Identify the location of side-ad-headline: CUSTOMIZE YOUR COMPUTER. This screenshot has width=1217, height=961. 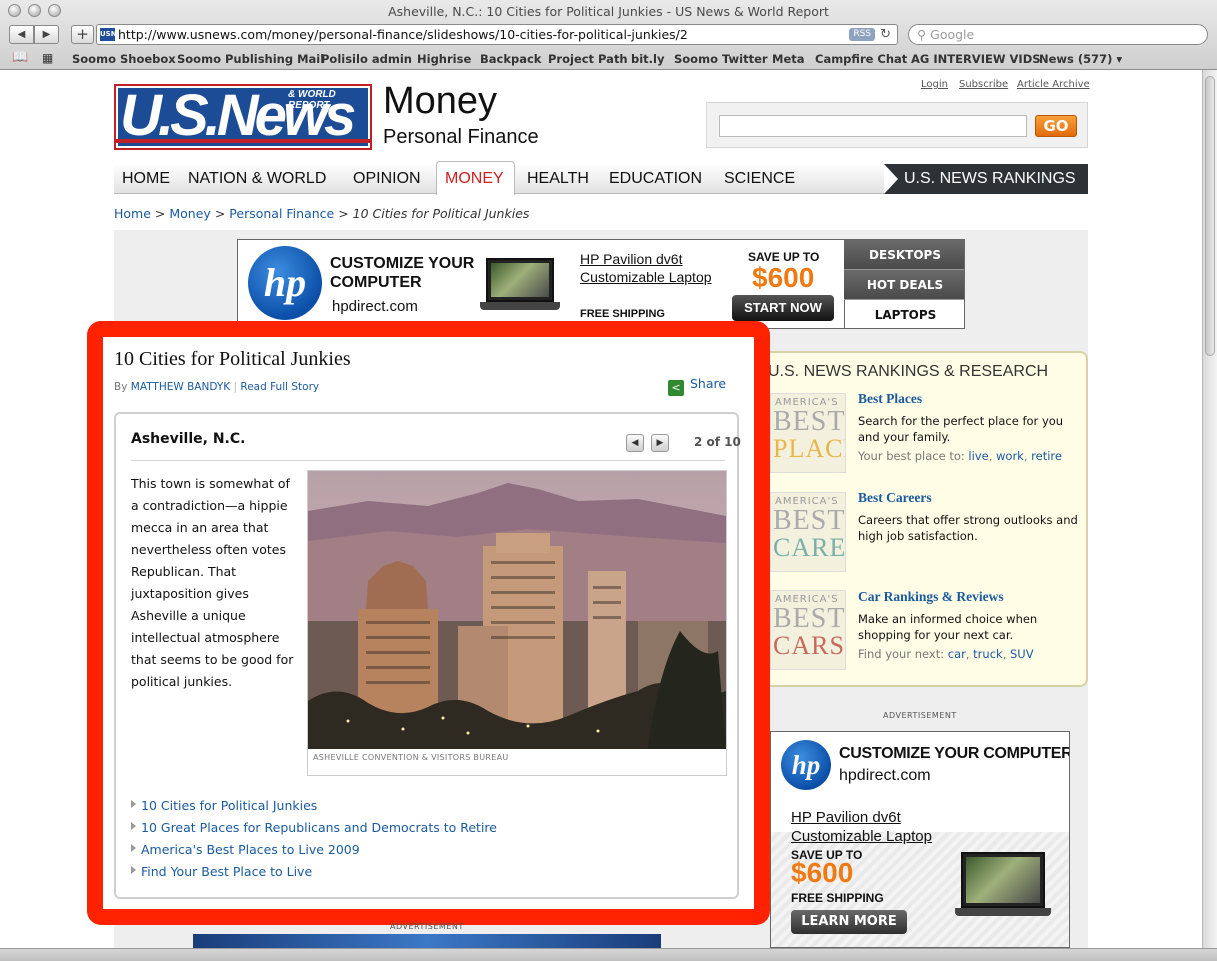
(954, 753).